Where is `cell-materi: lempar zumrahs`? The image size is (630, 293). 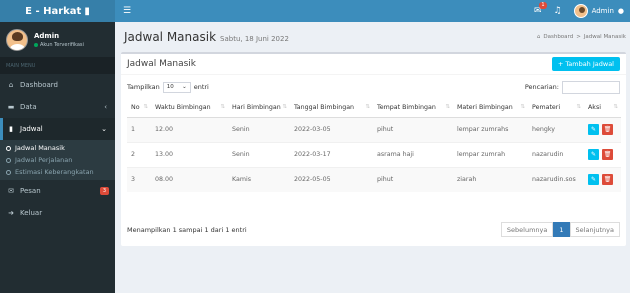
cell-materi: lempar zumrahs is located at coordinates (490, 129).